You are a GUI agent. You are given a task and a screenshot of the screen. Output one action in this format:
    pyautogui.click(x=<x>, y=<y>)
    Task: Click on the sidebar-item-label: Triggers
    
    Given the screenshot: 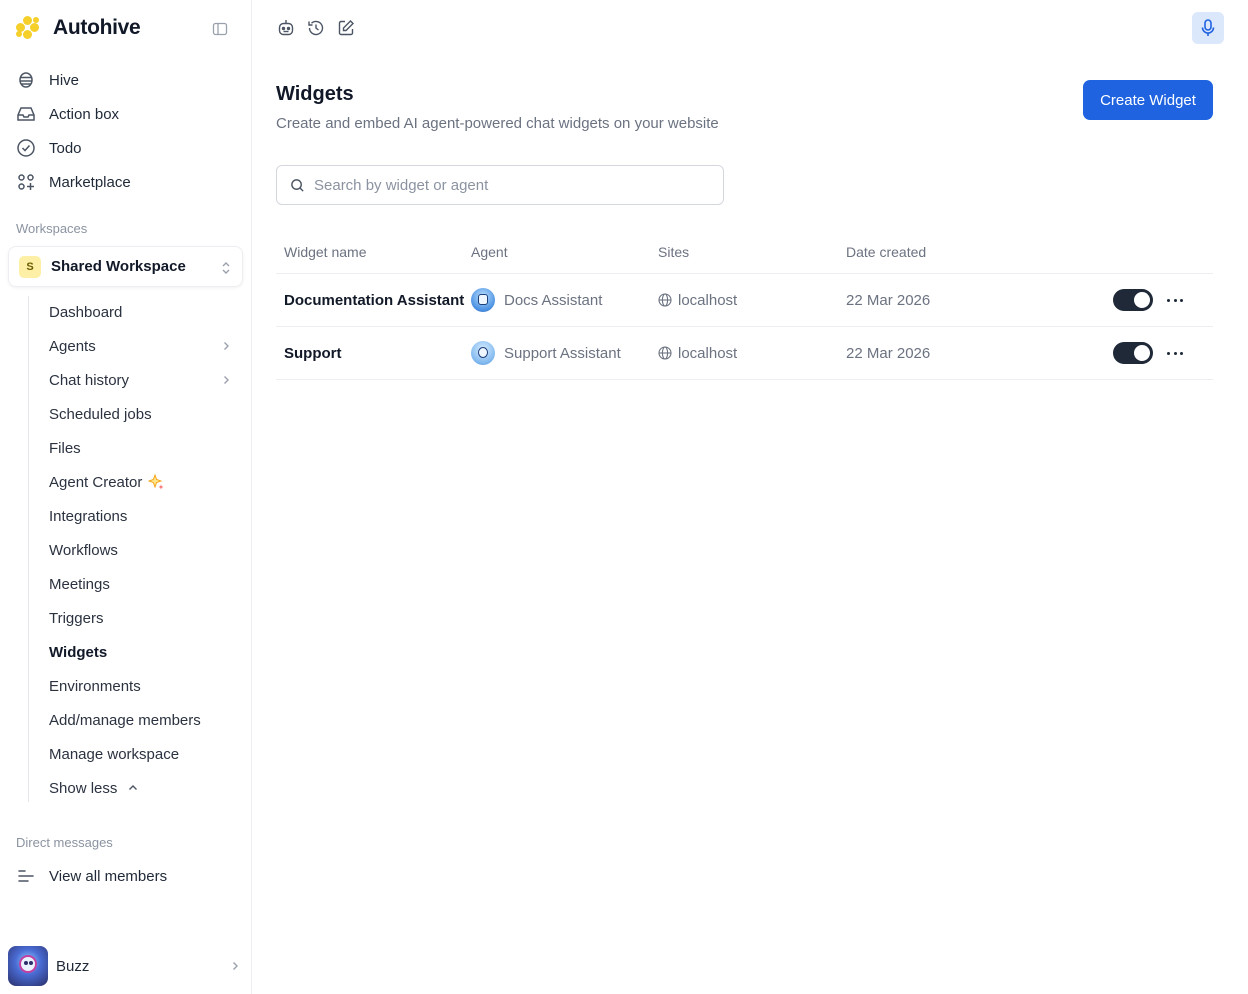 What is the action you would take?
    pyautogui.click(x=76, y=618)
    